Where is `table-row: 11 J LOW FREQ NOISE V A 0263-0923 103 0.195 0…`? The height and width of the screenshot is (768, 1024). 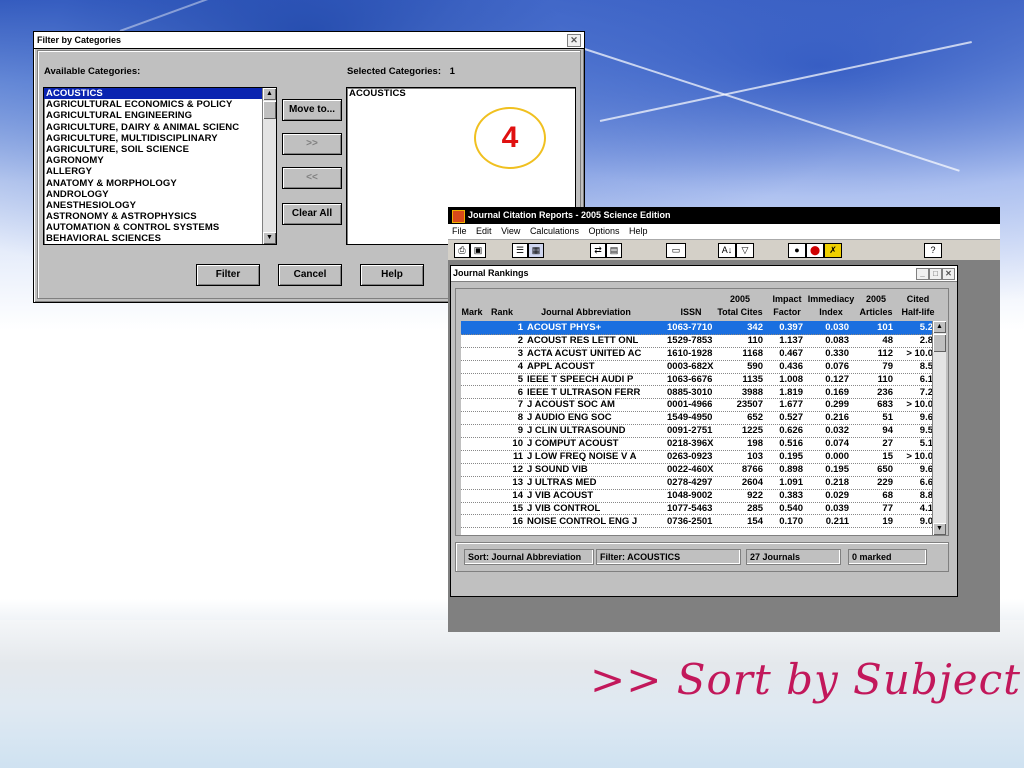
table-row: 11 J LOW FREQ NOISE V A 0263-0923 103 0.195 0… is located at coordinates (696, 457).